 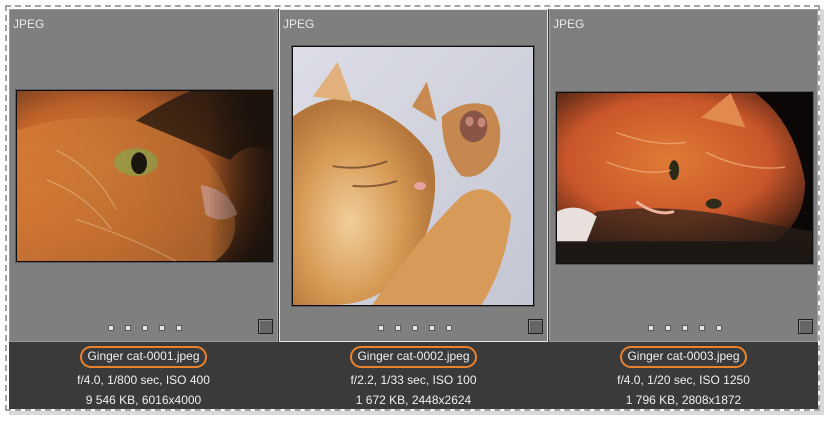 What do you see at coordinates (143, 400) in the screenshot?
I see `file-size-info: 9 546 KB, 6016x4000` at bounding box center [143, 400].